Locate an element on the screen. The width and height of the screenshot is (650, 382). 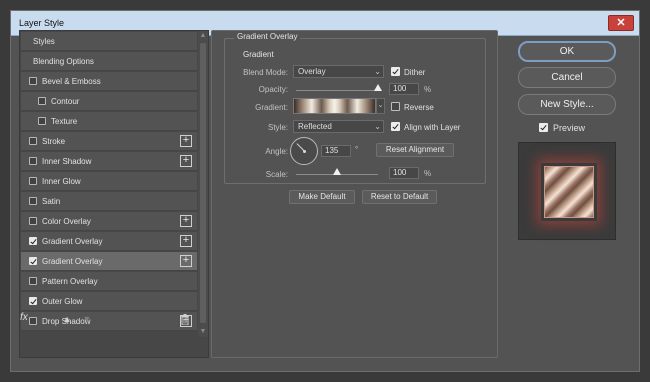
style-item-blending-options: Blending Options is located at coordinates (109, 61).